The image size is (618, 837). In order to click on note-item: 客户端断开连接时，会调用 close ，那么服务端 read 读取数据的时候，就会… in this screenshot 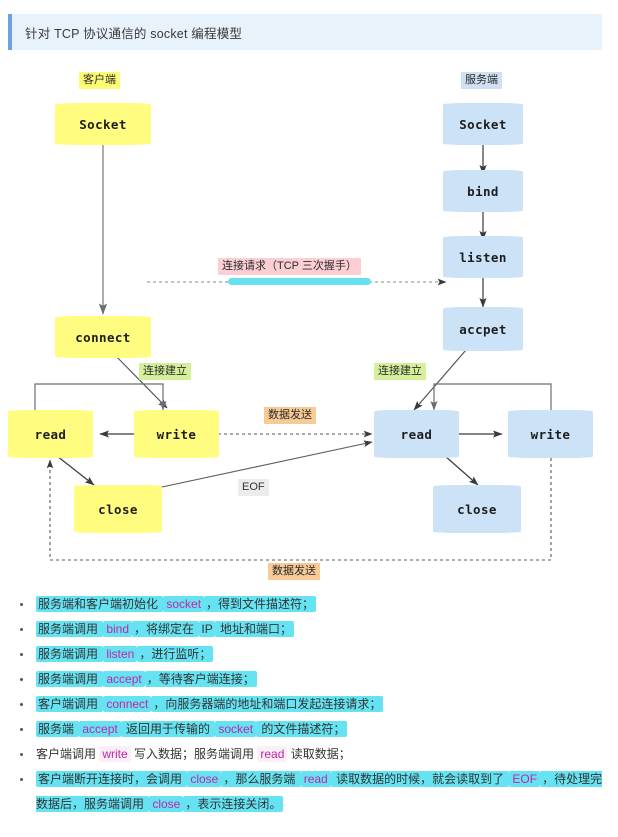, I will do `click(312, 792)`.